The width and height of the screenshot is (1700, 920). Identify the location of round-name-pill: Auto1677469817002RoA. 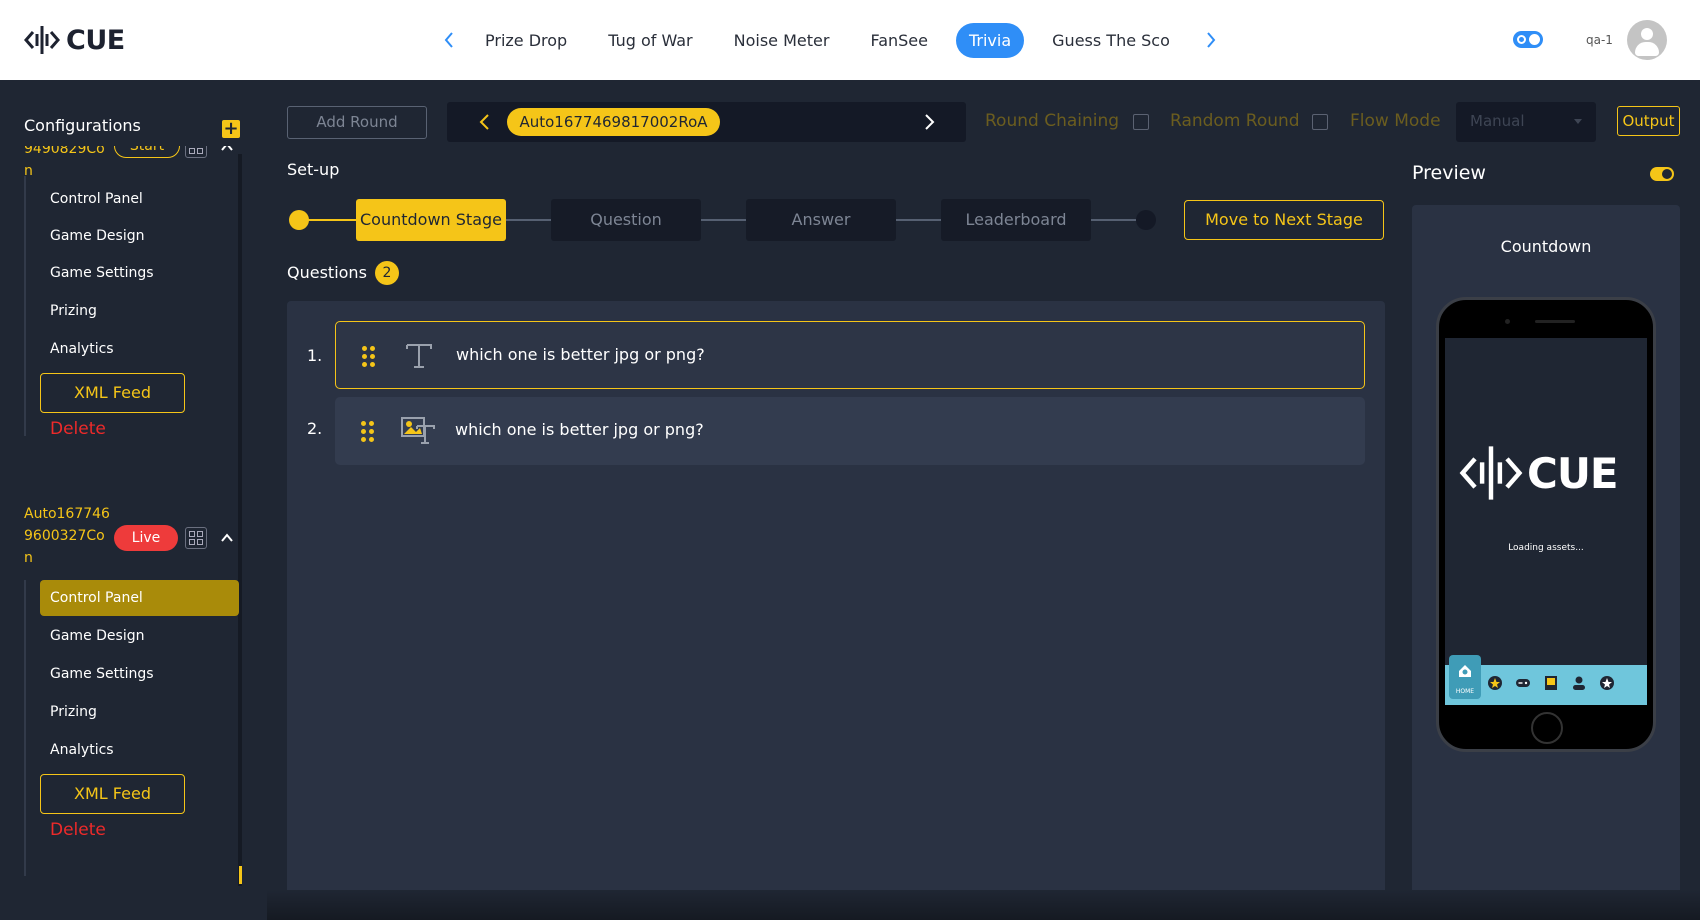
(613, 122).